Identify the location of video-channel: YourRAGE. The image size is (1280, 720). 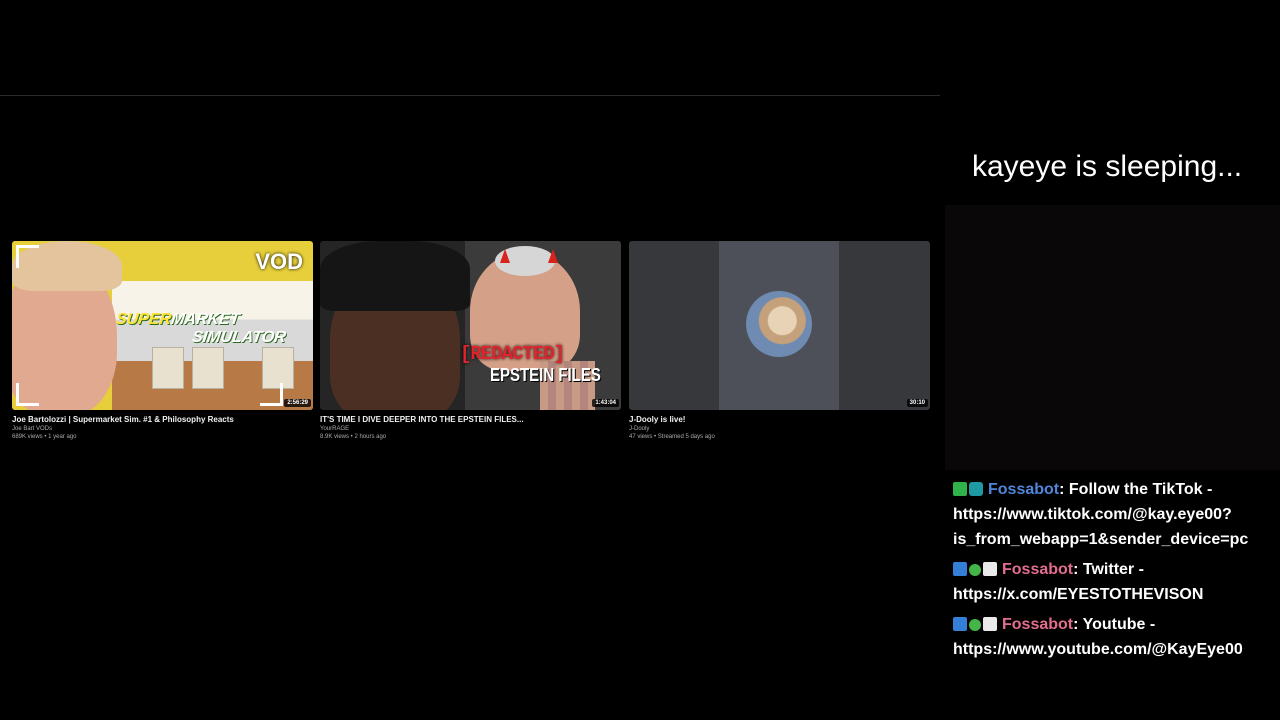
(470, 429).